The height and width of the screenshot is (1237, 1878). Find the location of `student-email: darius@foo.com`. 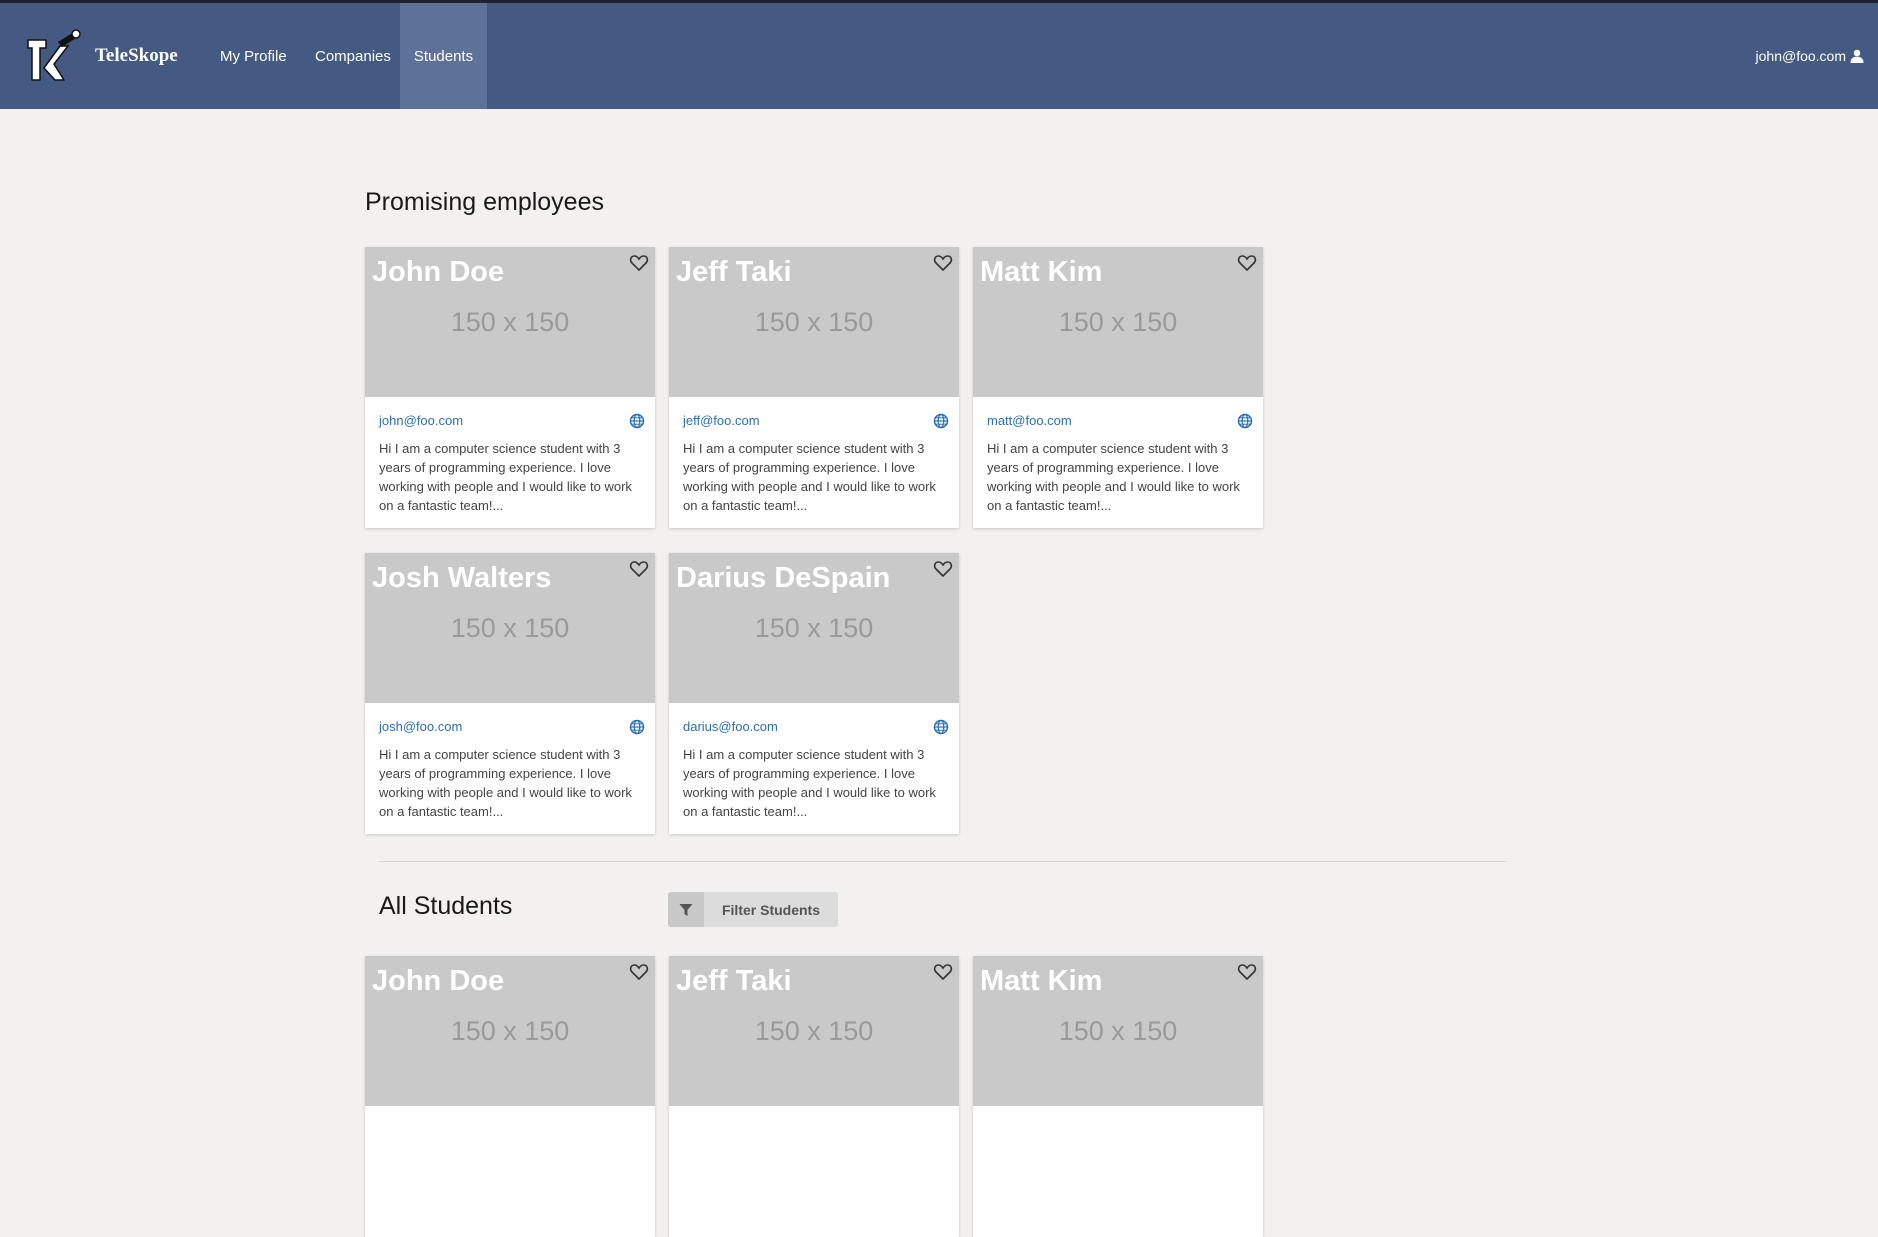

student-email: darius@foo.com is located at coordinates (730, 726).